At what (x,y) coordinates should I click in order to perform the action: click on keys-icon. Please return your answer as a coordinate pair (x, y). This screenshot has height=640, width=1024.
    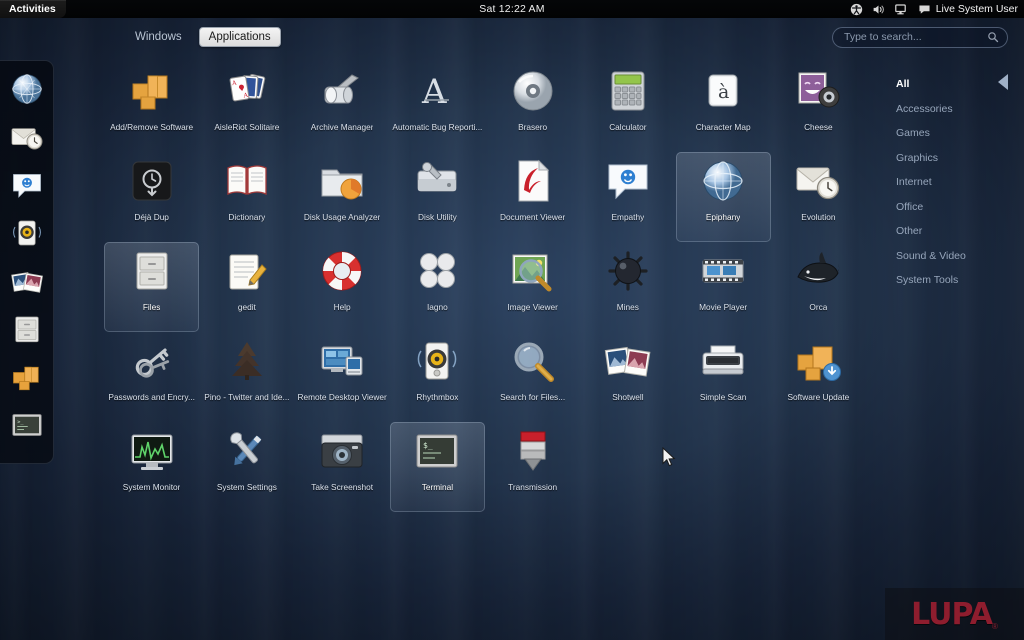
    Looking at the image, I should click on (152, 363).